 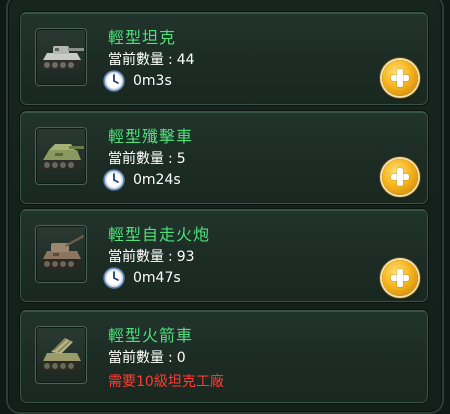 I want to click on build-time: 0m24s, so click(x=142, y=180).